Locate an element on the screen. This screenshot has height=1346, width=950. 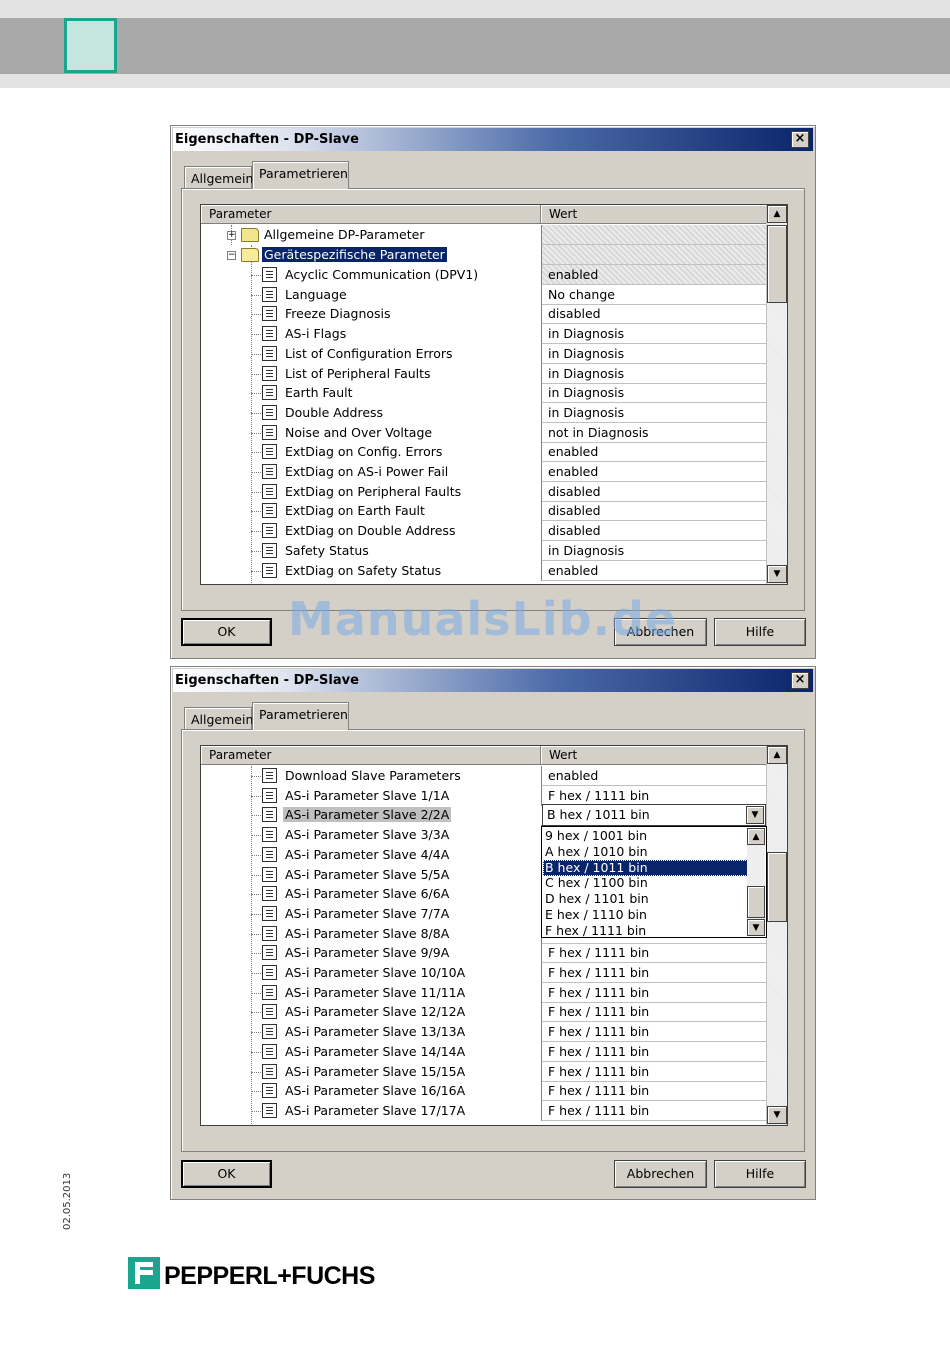
parameter-row: ExtDiag on AS-i Power Fail enabled is located at coordinates (484, 472).